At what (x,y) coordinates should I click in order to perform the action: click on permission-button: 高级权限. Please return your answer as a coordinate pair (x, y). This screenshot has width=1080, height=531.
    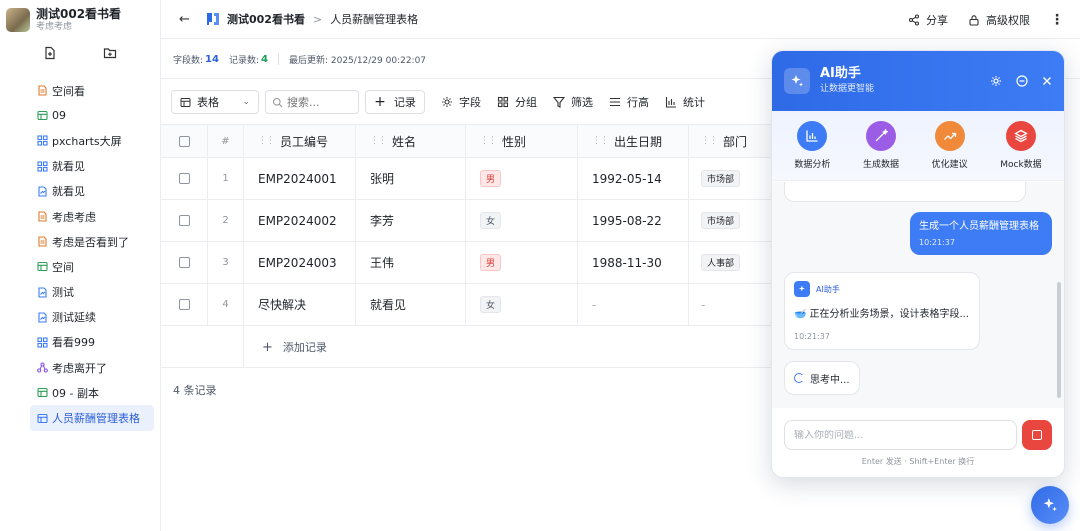
    Looking at the image, I should click on (999, 20).